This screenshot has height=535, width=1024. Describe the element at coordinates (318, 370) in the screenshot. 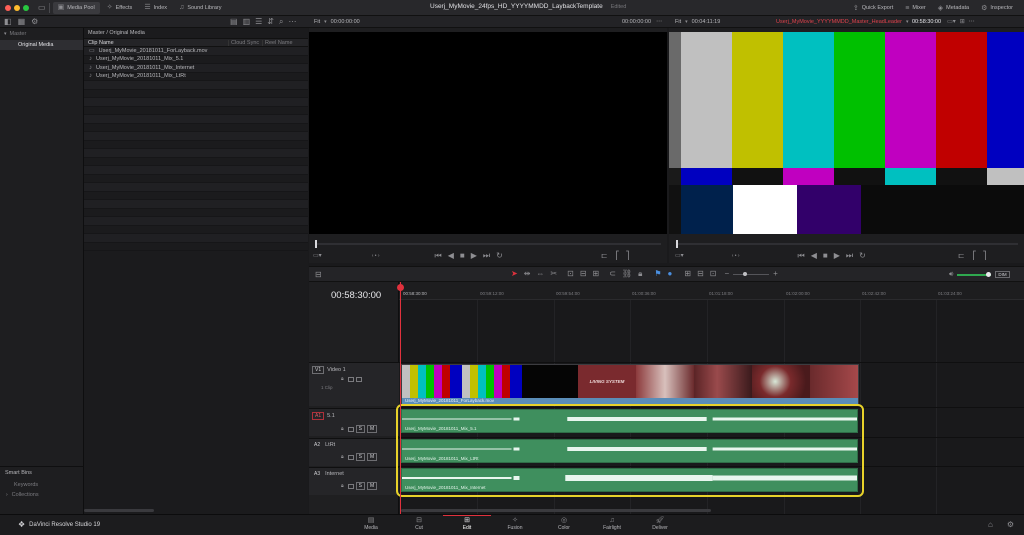

I see `track-tag-v1: V1` at that location.